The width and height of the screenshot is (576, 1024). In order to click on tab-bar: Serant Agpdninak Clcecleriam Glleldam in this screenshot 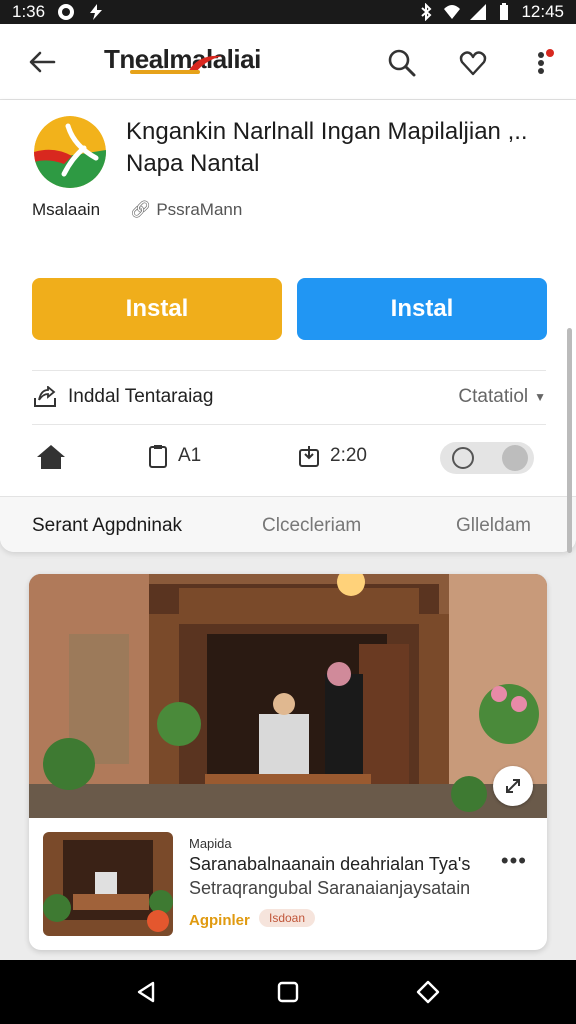, I will do `click(288, 524)`.